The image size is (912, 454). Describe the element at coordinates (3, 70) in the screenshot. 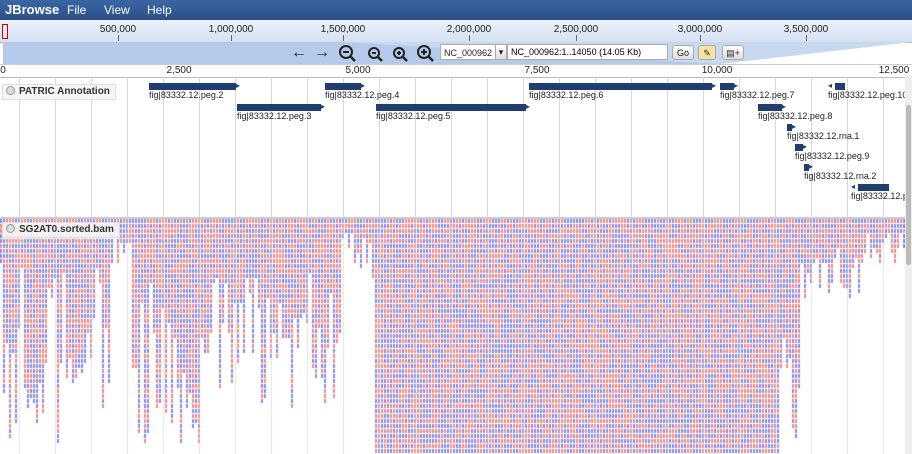

I see `ruler-tick: 0` at that location.